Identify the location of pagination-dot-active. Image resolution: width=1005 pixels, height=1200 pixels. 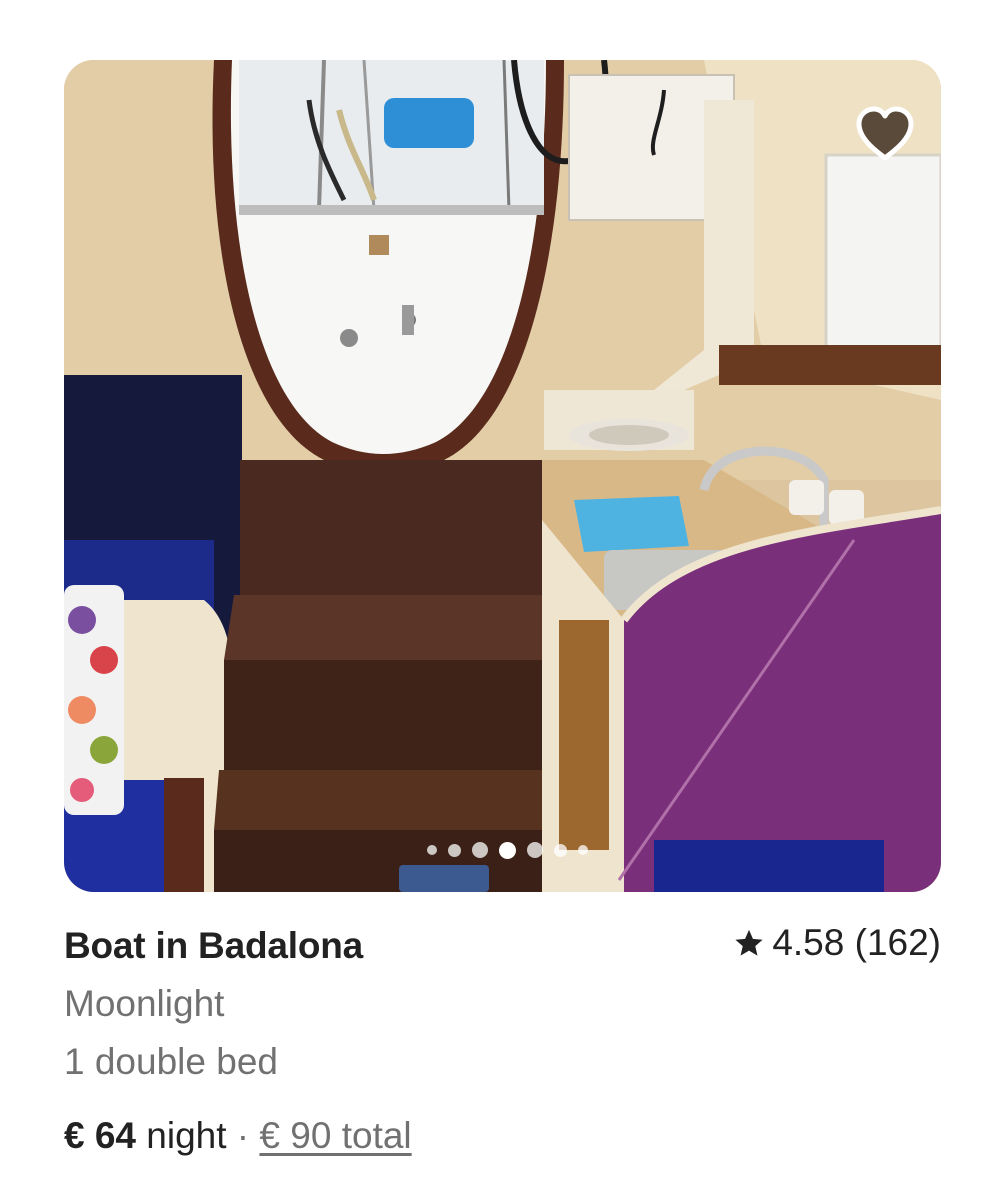
(507, 850).